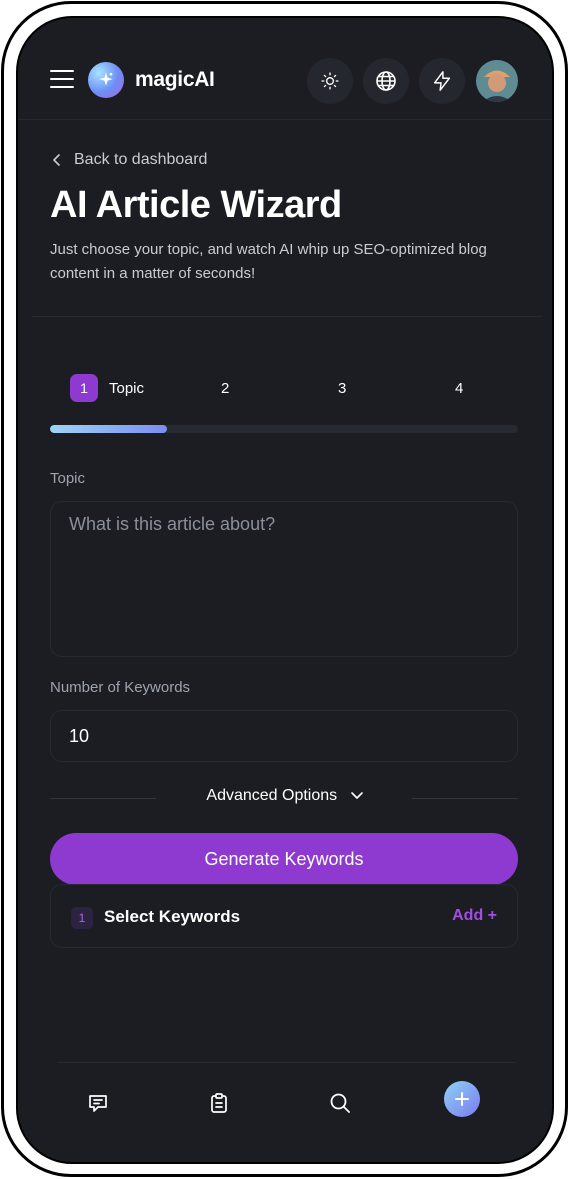 This screenshot has height=1179, width=570. Describe the element at coordinates (196, 205) in the screenshot. I see `page-title: AI Article Wizard` at that location.